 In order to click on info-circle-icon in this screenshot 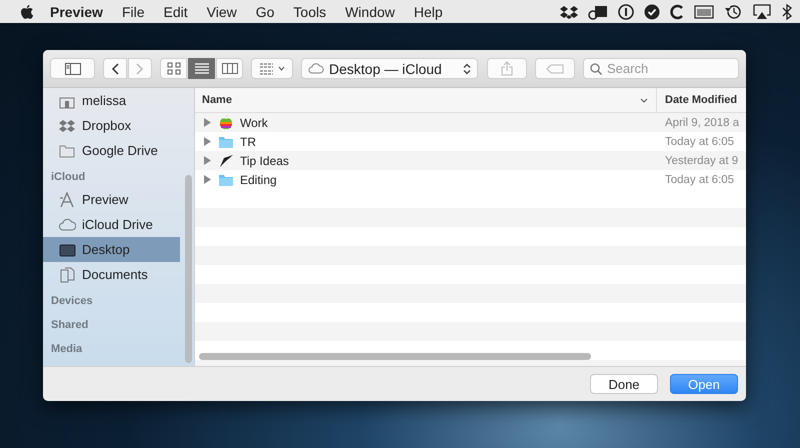, I will do `click(626, 12)`.